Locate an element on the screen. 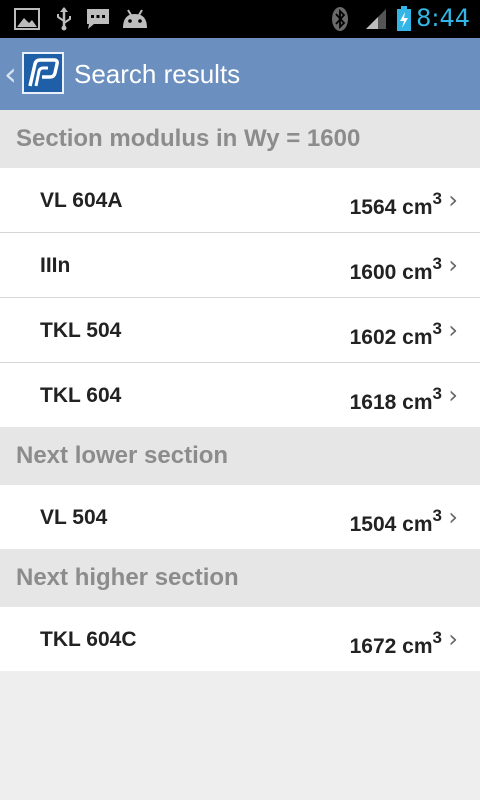 Image resolution: width=480 pixels, height=800 pixels. android-debug-icon is located at coordinates (135, 19).